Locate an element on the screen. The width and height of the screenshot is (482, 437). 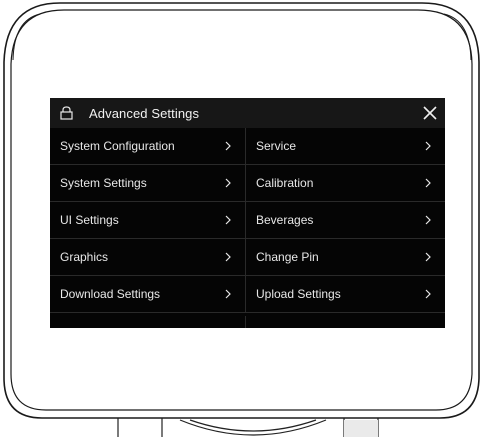
menu-item-upload-settings: Upload Settings is located at coordinates (345, 294).